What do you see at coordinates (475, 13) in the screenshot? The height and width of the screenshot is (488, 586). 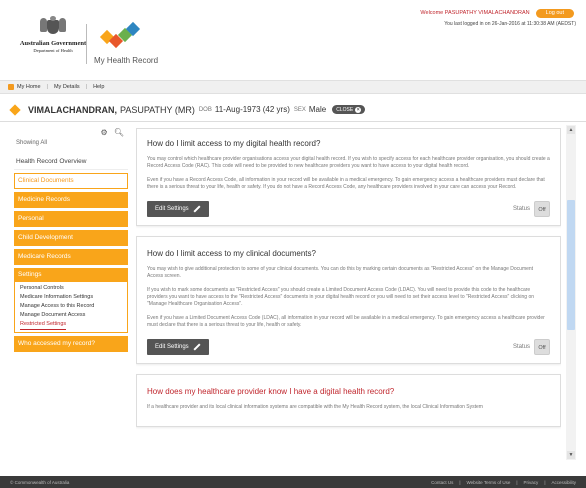 I see `welcome-text: Welcome PASUPATHY VIMALACHANDRAN` at bounding box center [475, 13].